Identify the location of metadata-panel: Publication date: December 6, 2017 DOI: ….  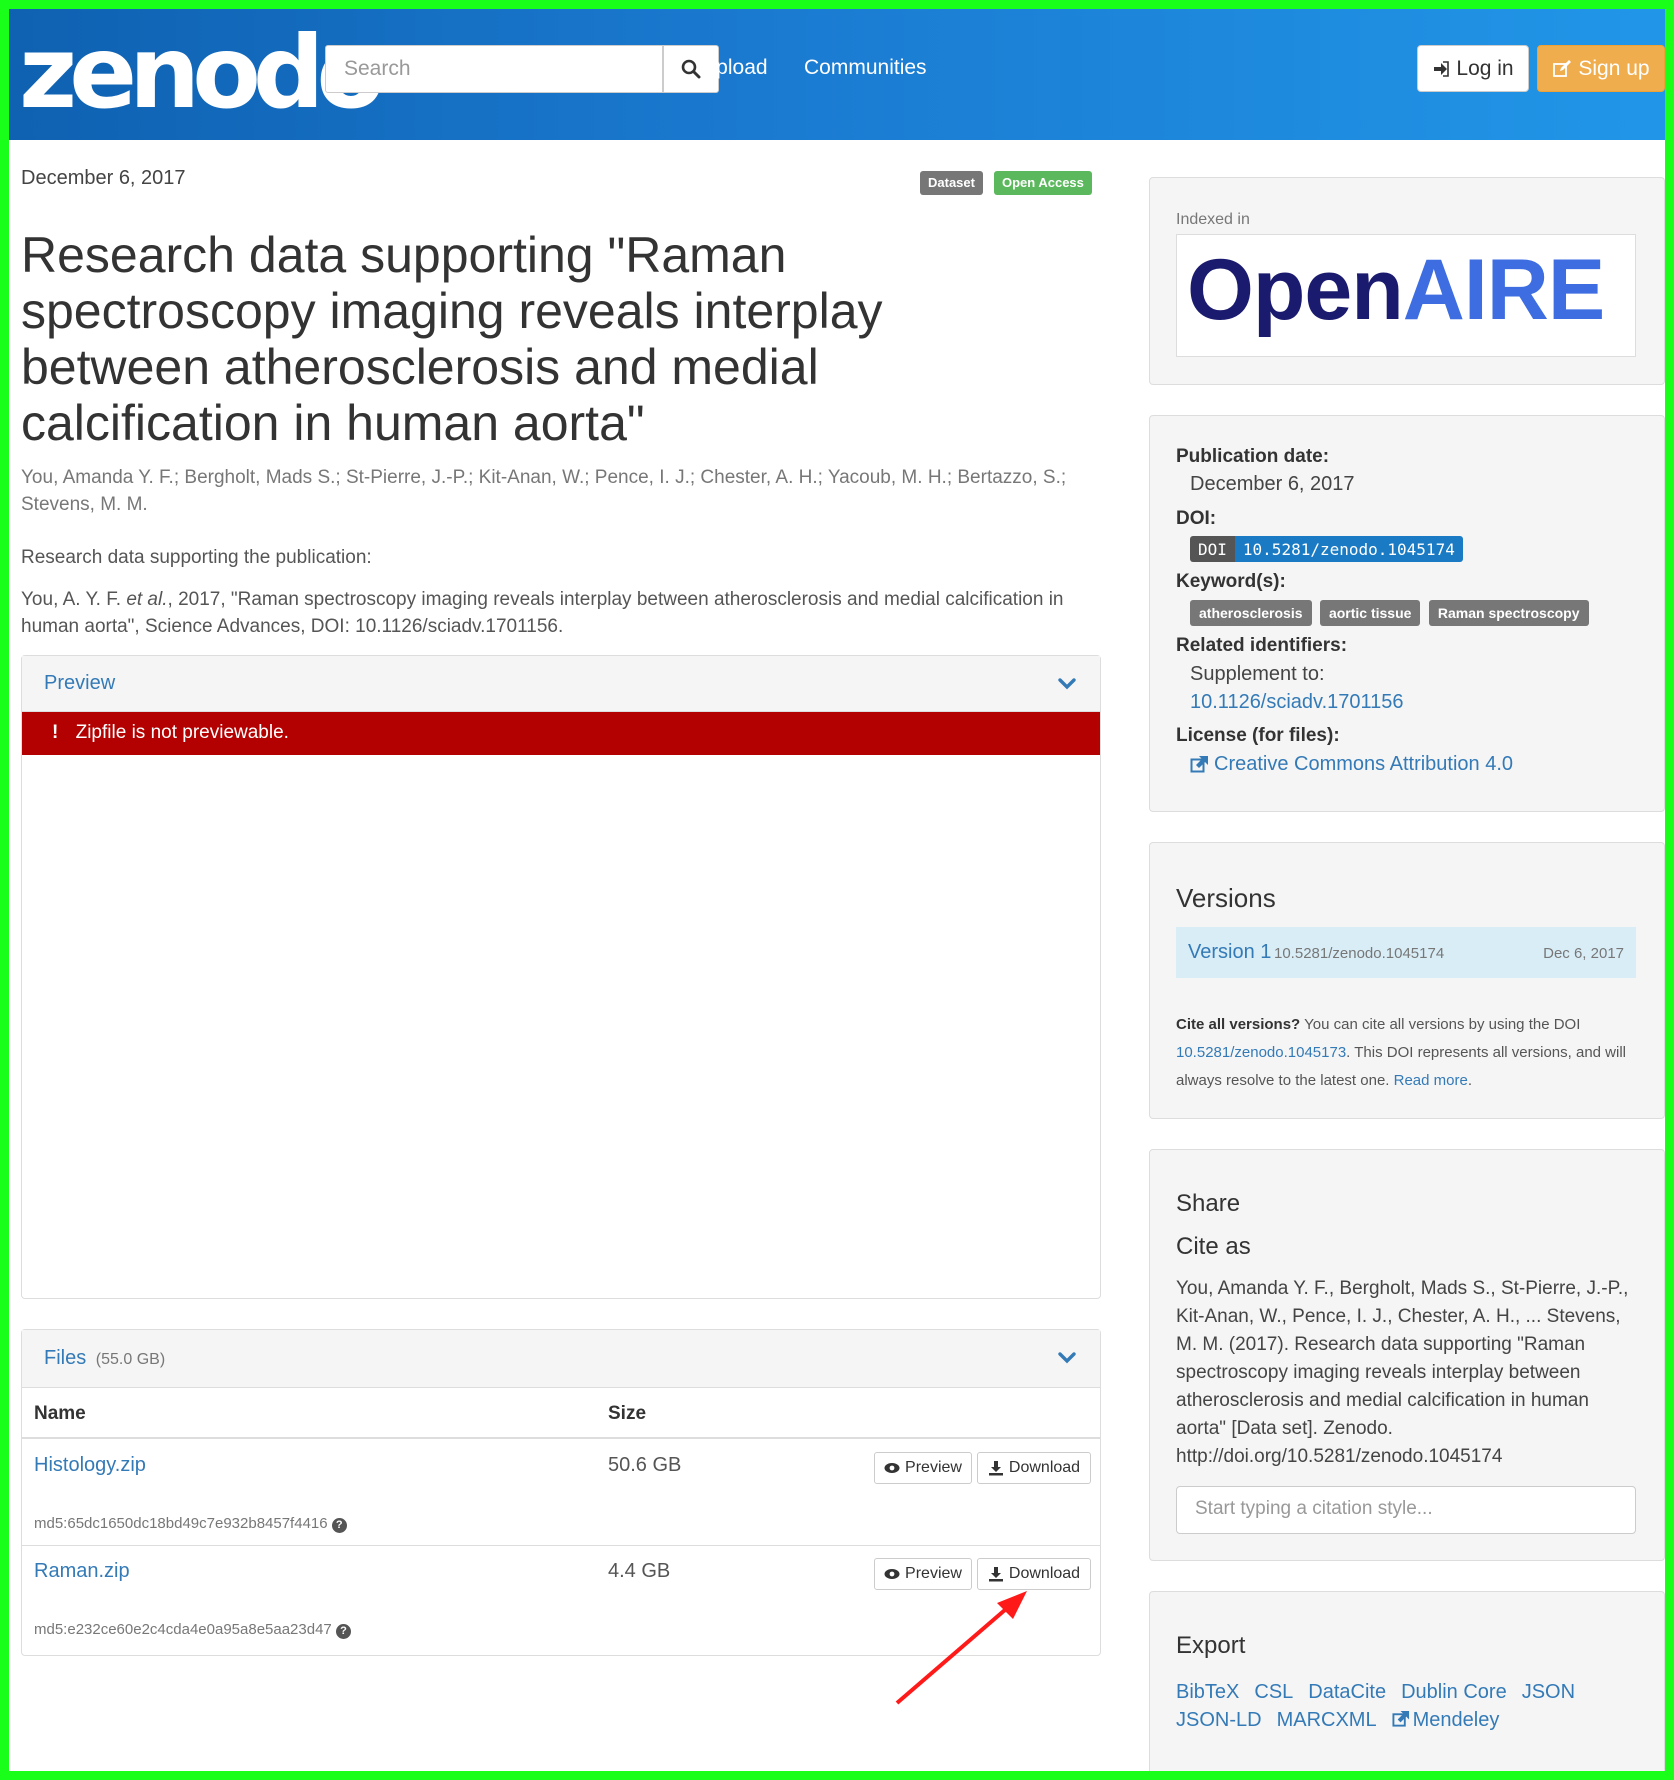
(1407, 613).